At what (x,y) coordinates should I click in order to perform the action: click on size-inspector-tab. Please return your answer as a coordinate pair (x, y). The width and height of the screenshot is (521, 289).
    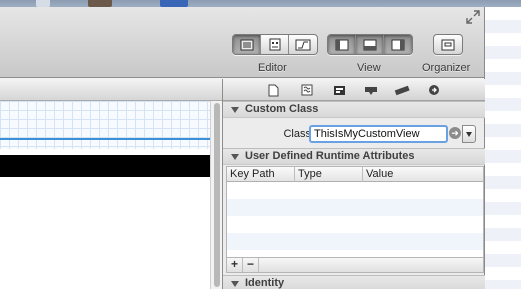
    Looking at the image, I should click on (402, 90).